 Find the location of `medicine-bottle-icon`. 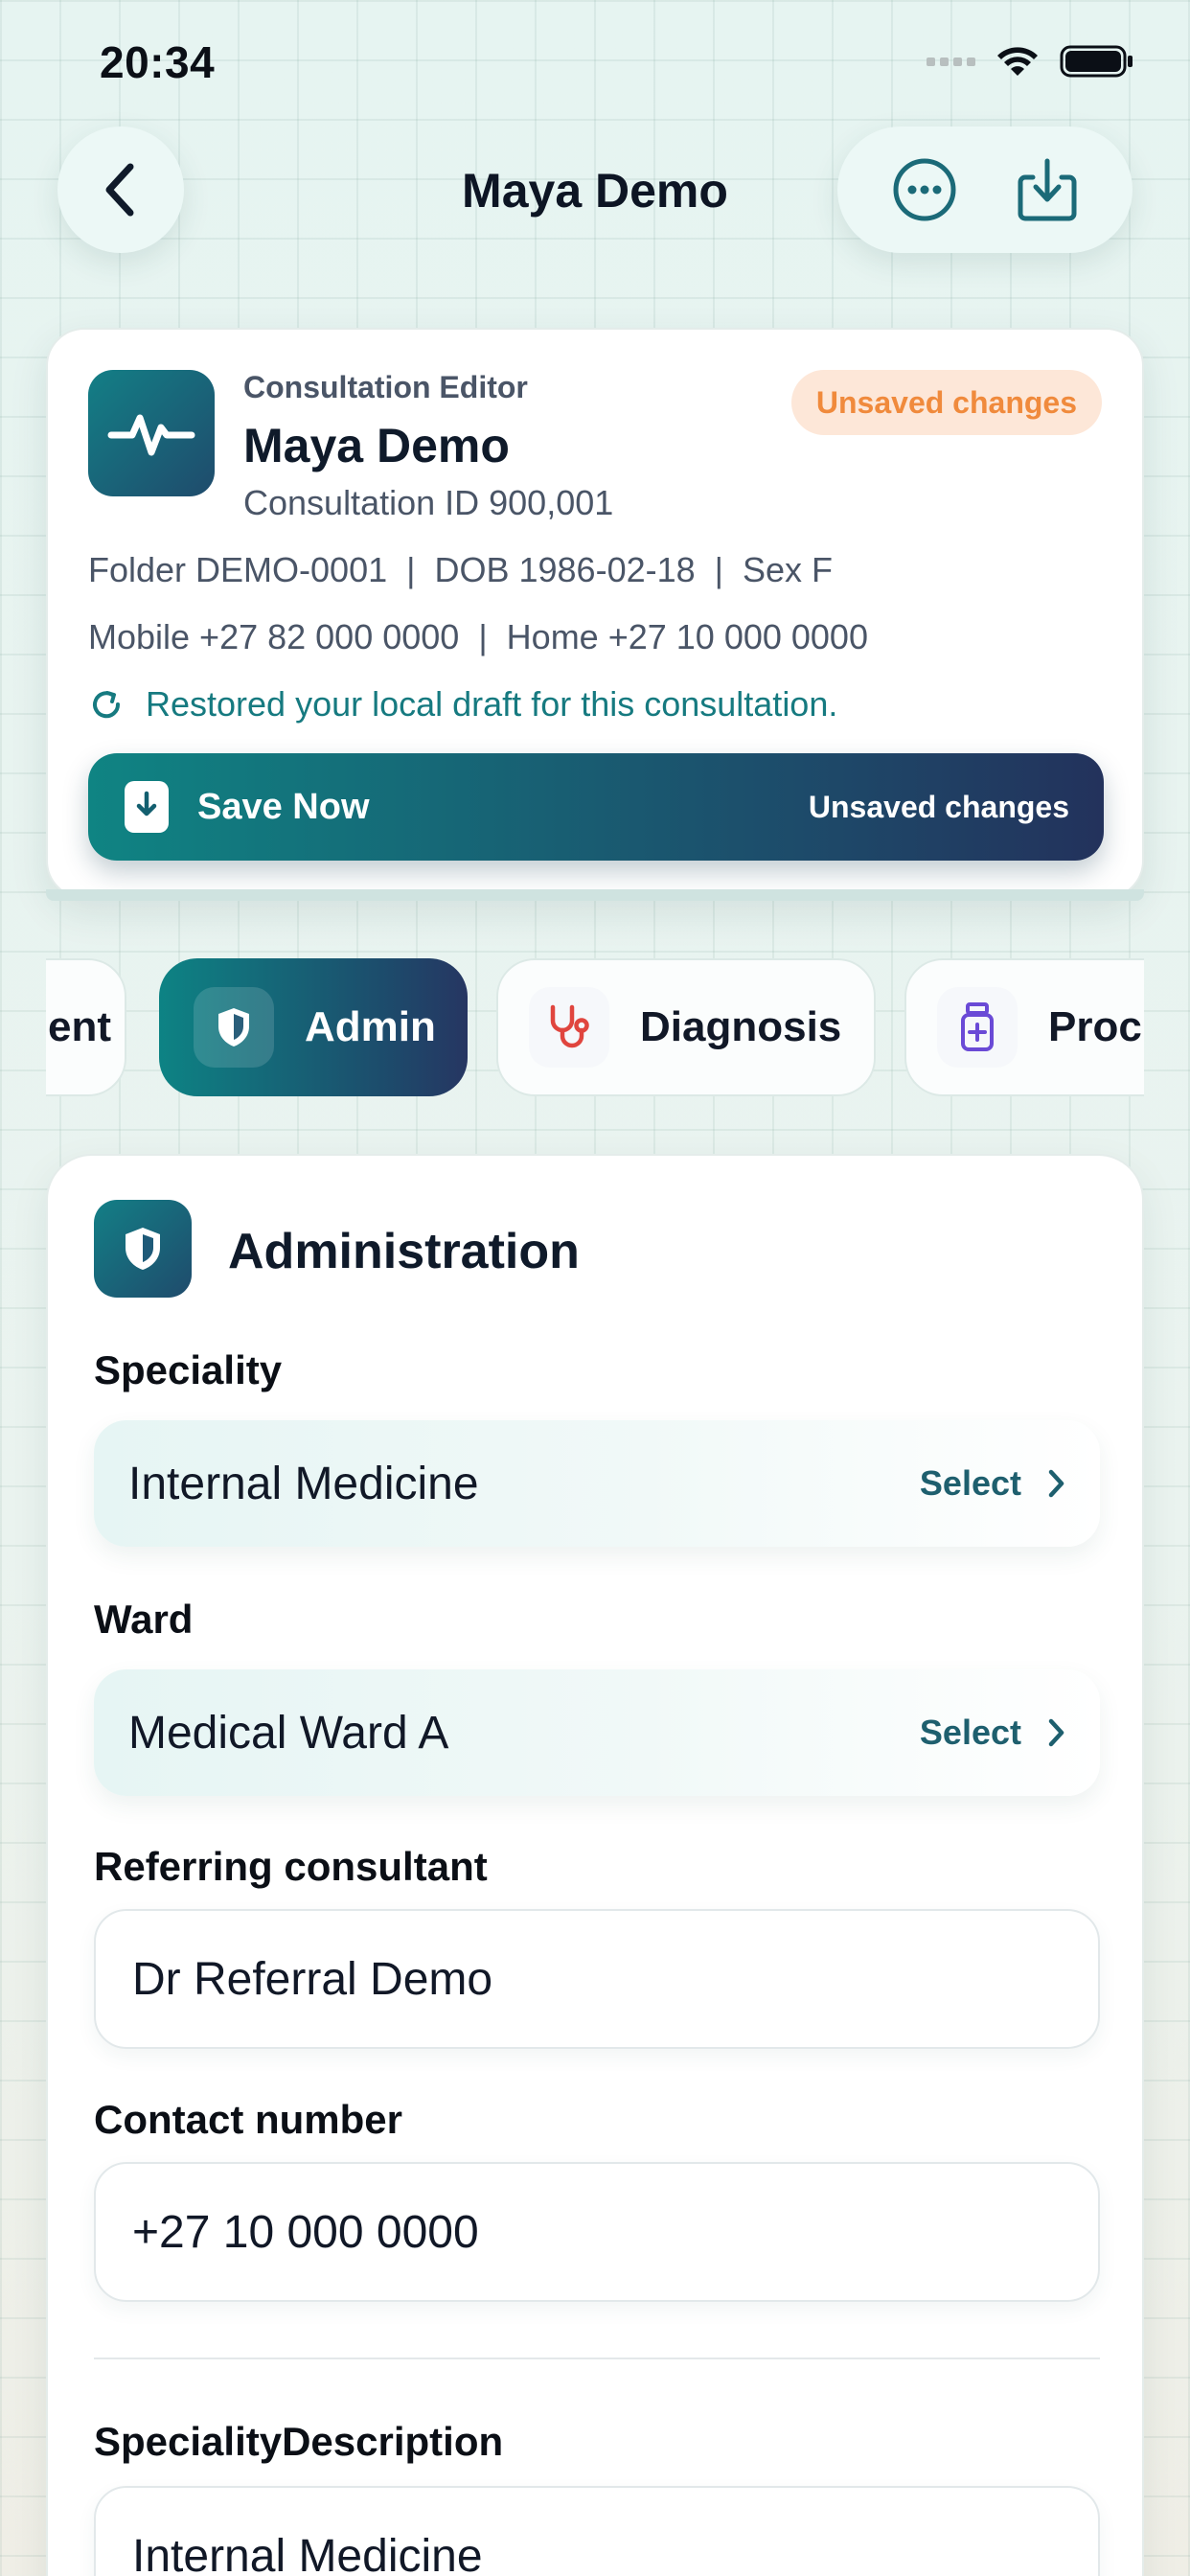

medicine-bottle-icon is located at coordinates (978, 1027).